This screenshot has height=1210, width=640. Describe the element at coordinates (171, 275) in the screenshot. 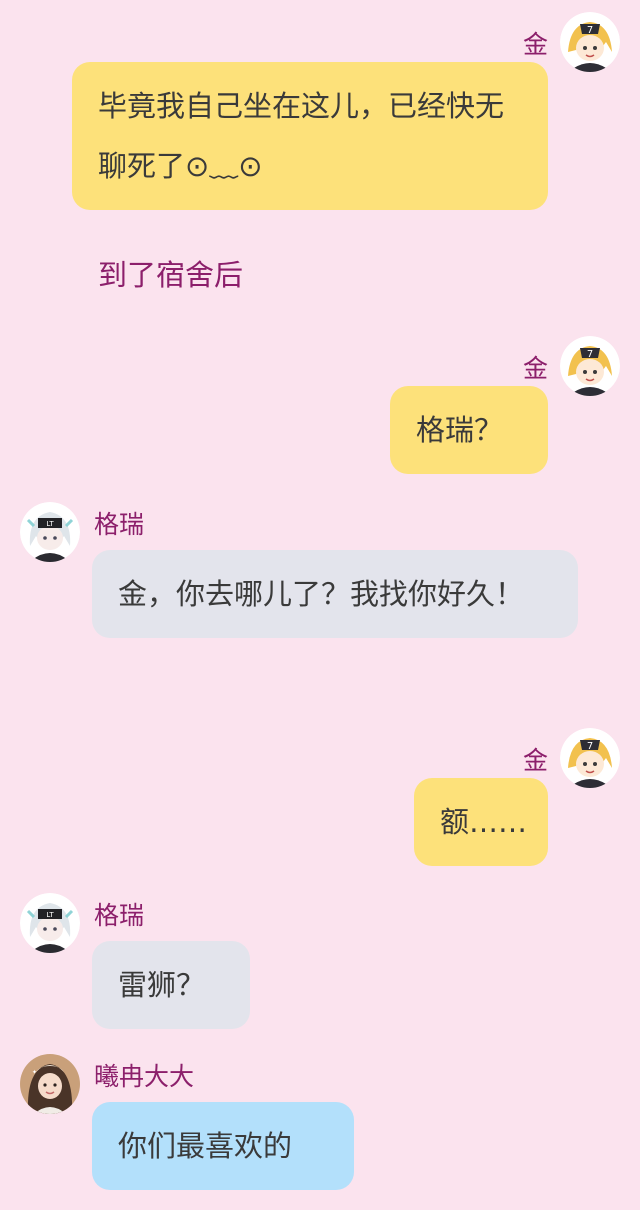

I see `narration-text: 到了宿舍后` at that location.